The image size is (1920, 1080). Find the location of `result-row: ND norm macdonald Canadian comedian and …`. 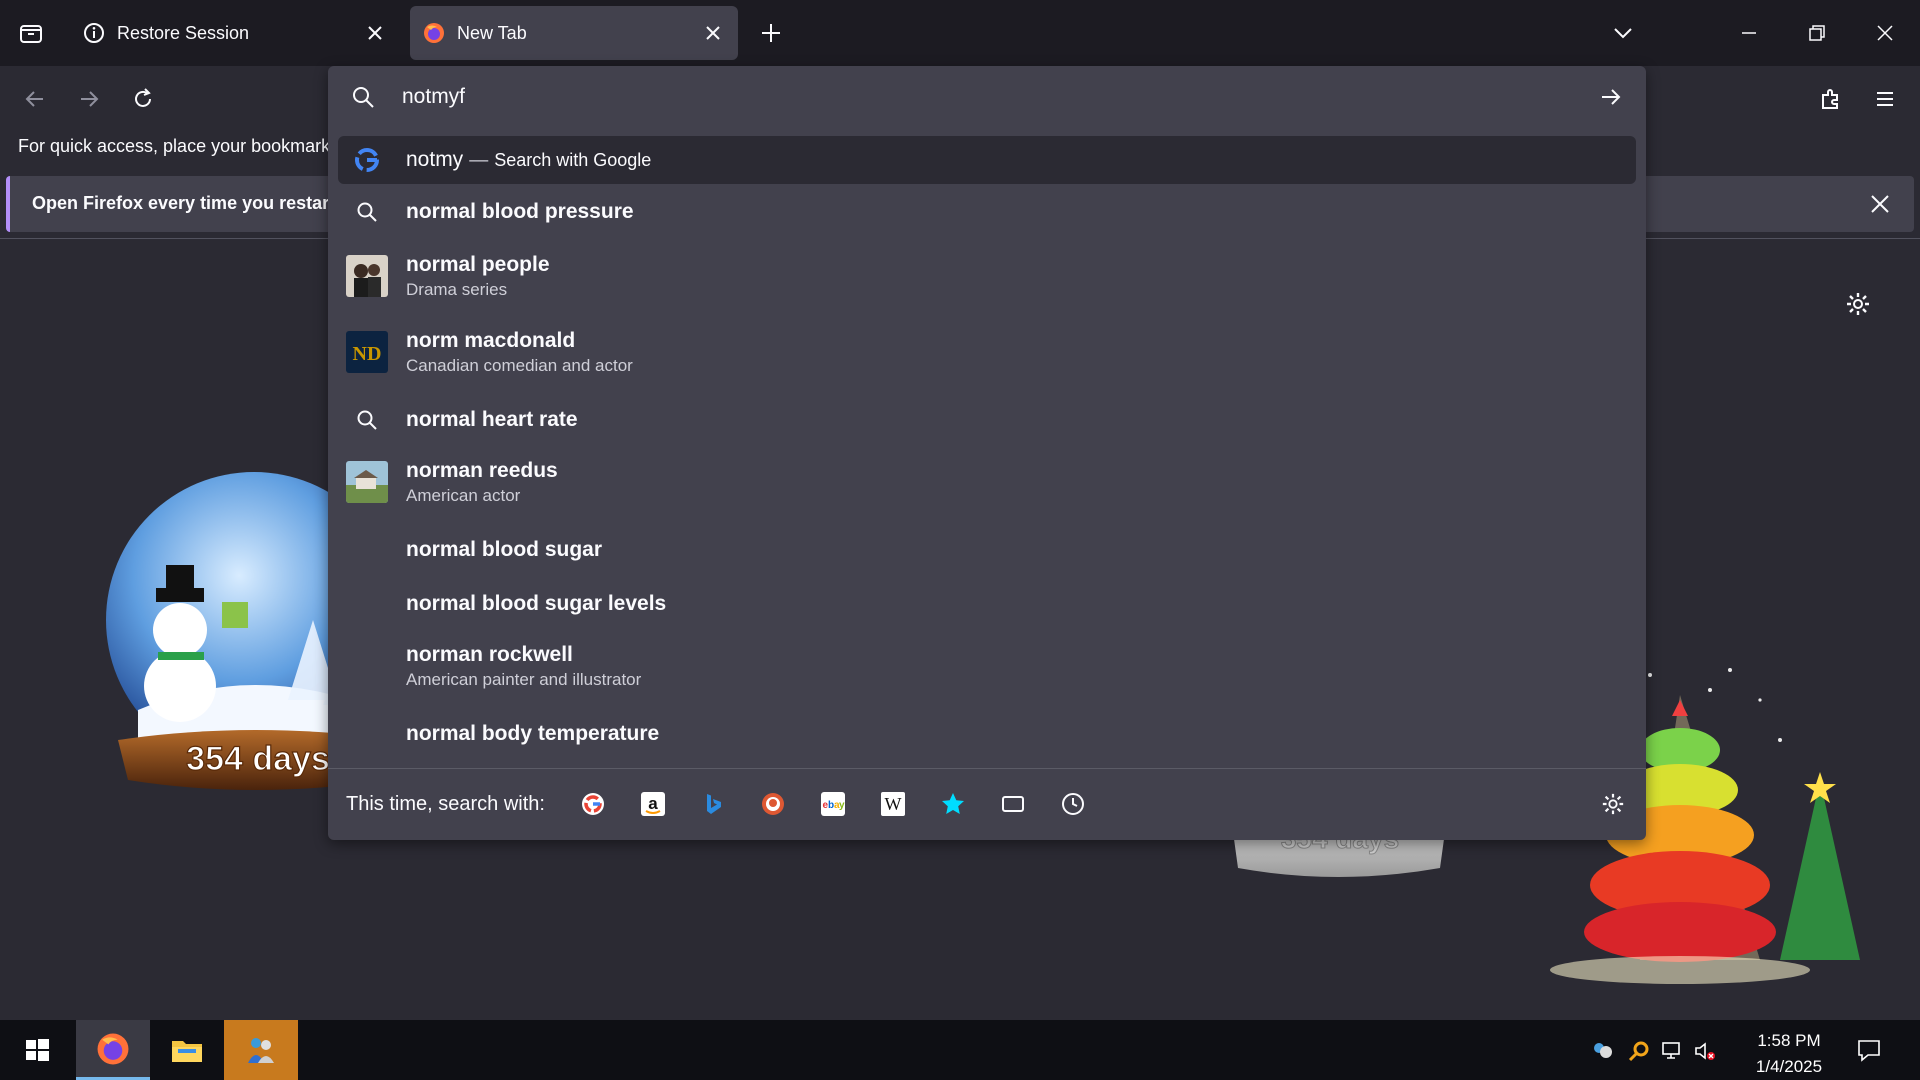

result-row: ND norm macdonald Canadian comedian and … is located at coordinates (987, 352).